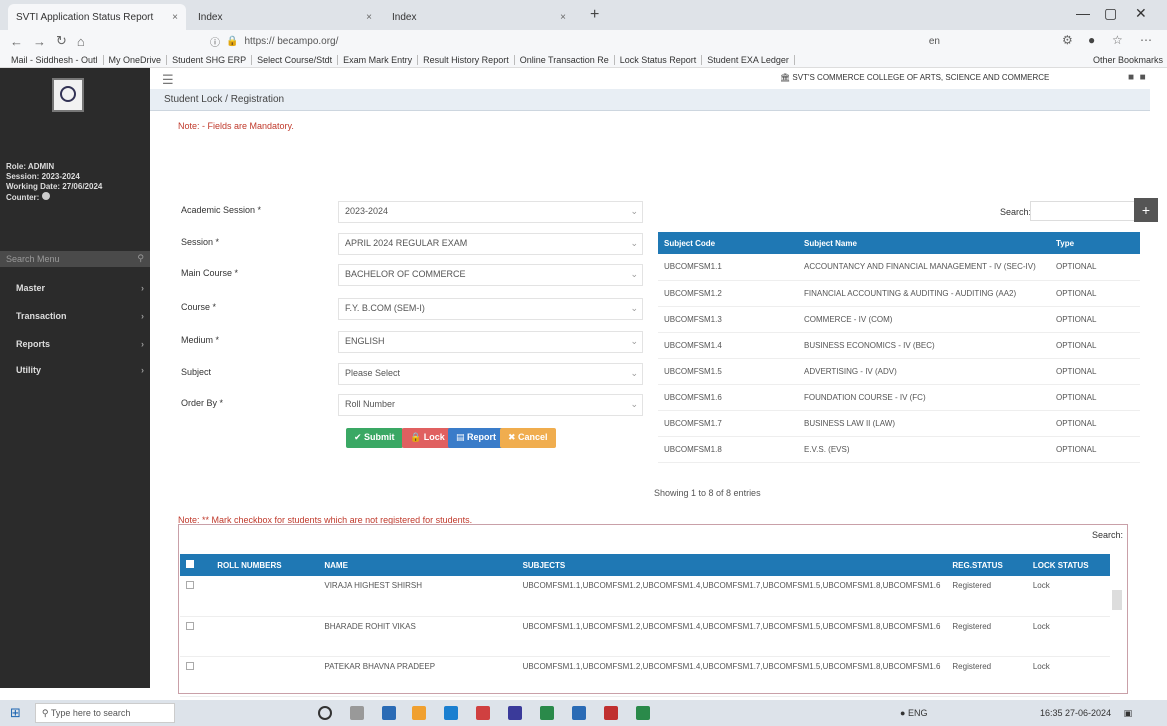 The height and width of the screenshot is (726, 1167). Describe the element at coordinates (97, 17) in the screenshot. I see `browser-tab-1: SVTI Application Status Report ×` at that location.